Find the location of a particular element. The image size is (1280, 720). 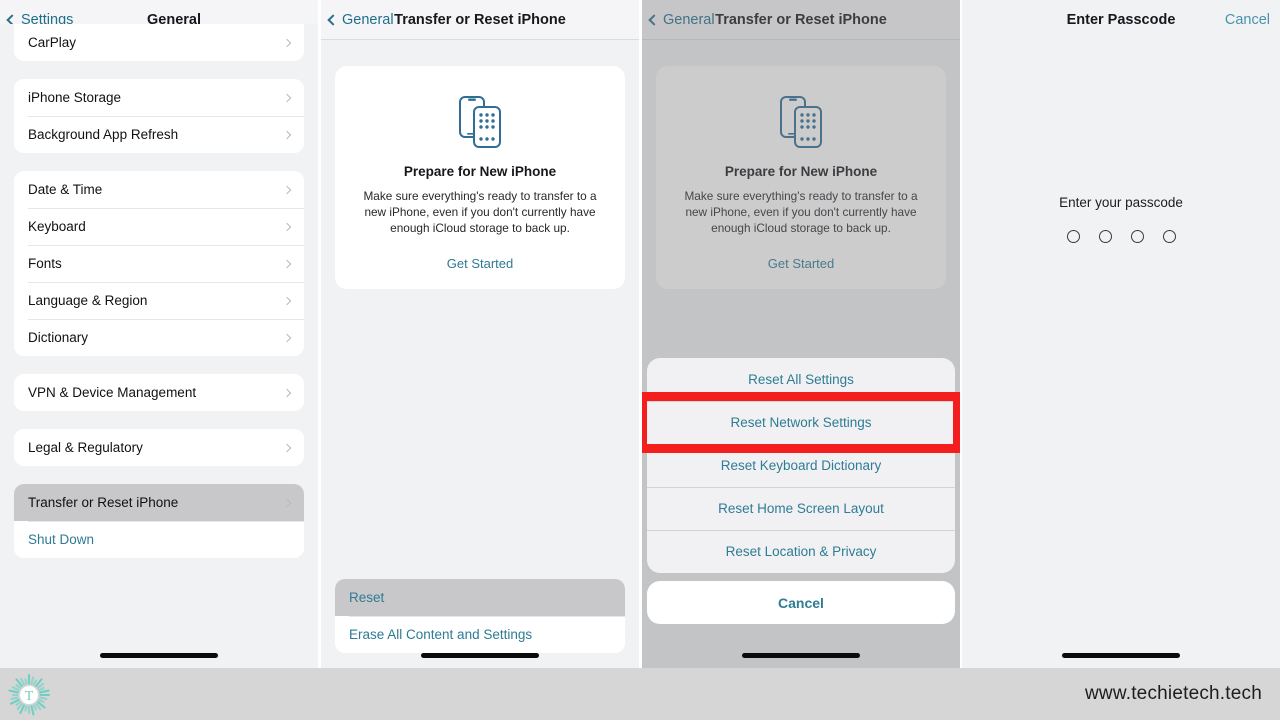

action-reset-location-privacy: Reset Location & Privacy is located at coordinates (801, 551).